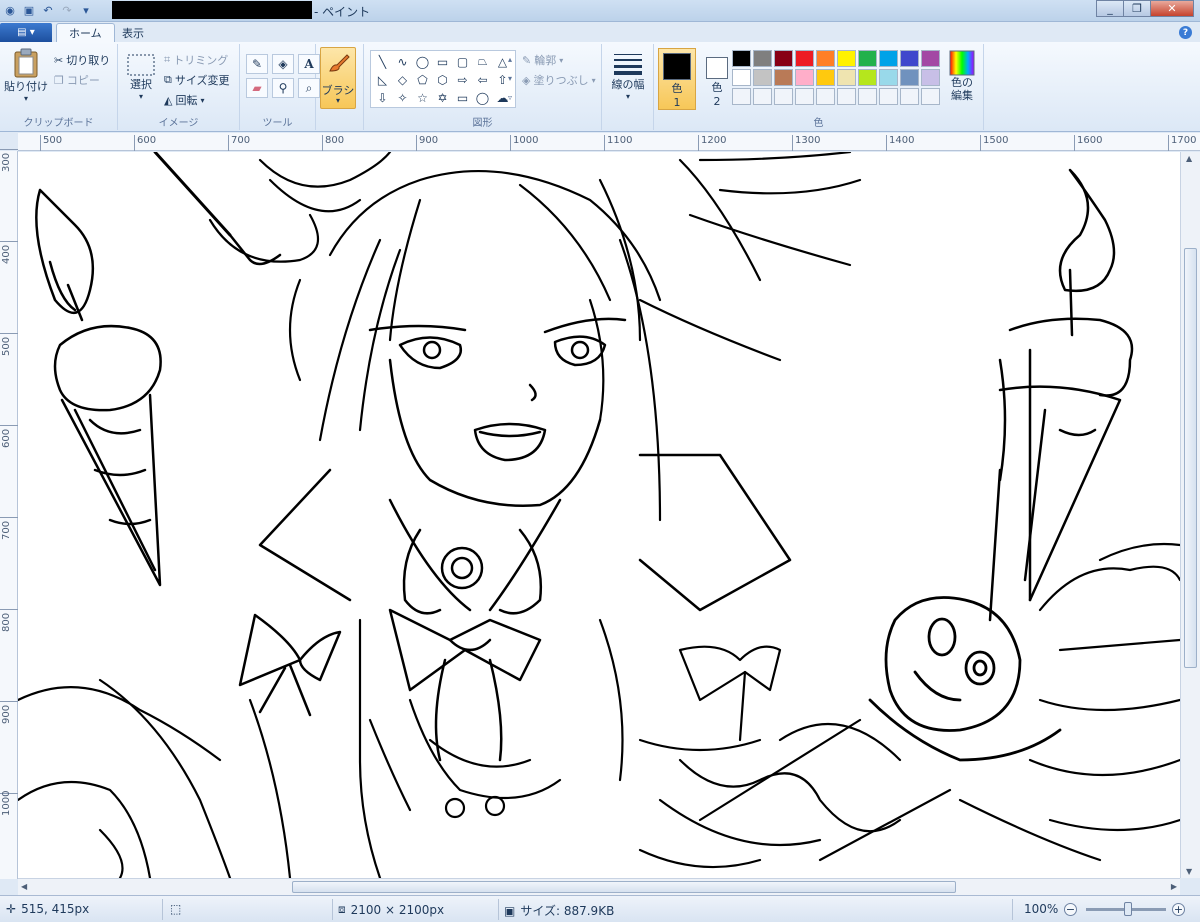  I want to click on select-label: 選択, so click(141, 84).